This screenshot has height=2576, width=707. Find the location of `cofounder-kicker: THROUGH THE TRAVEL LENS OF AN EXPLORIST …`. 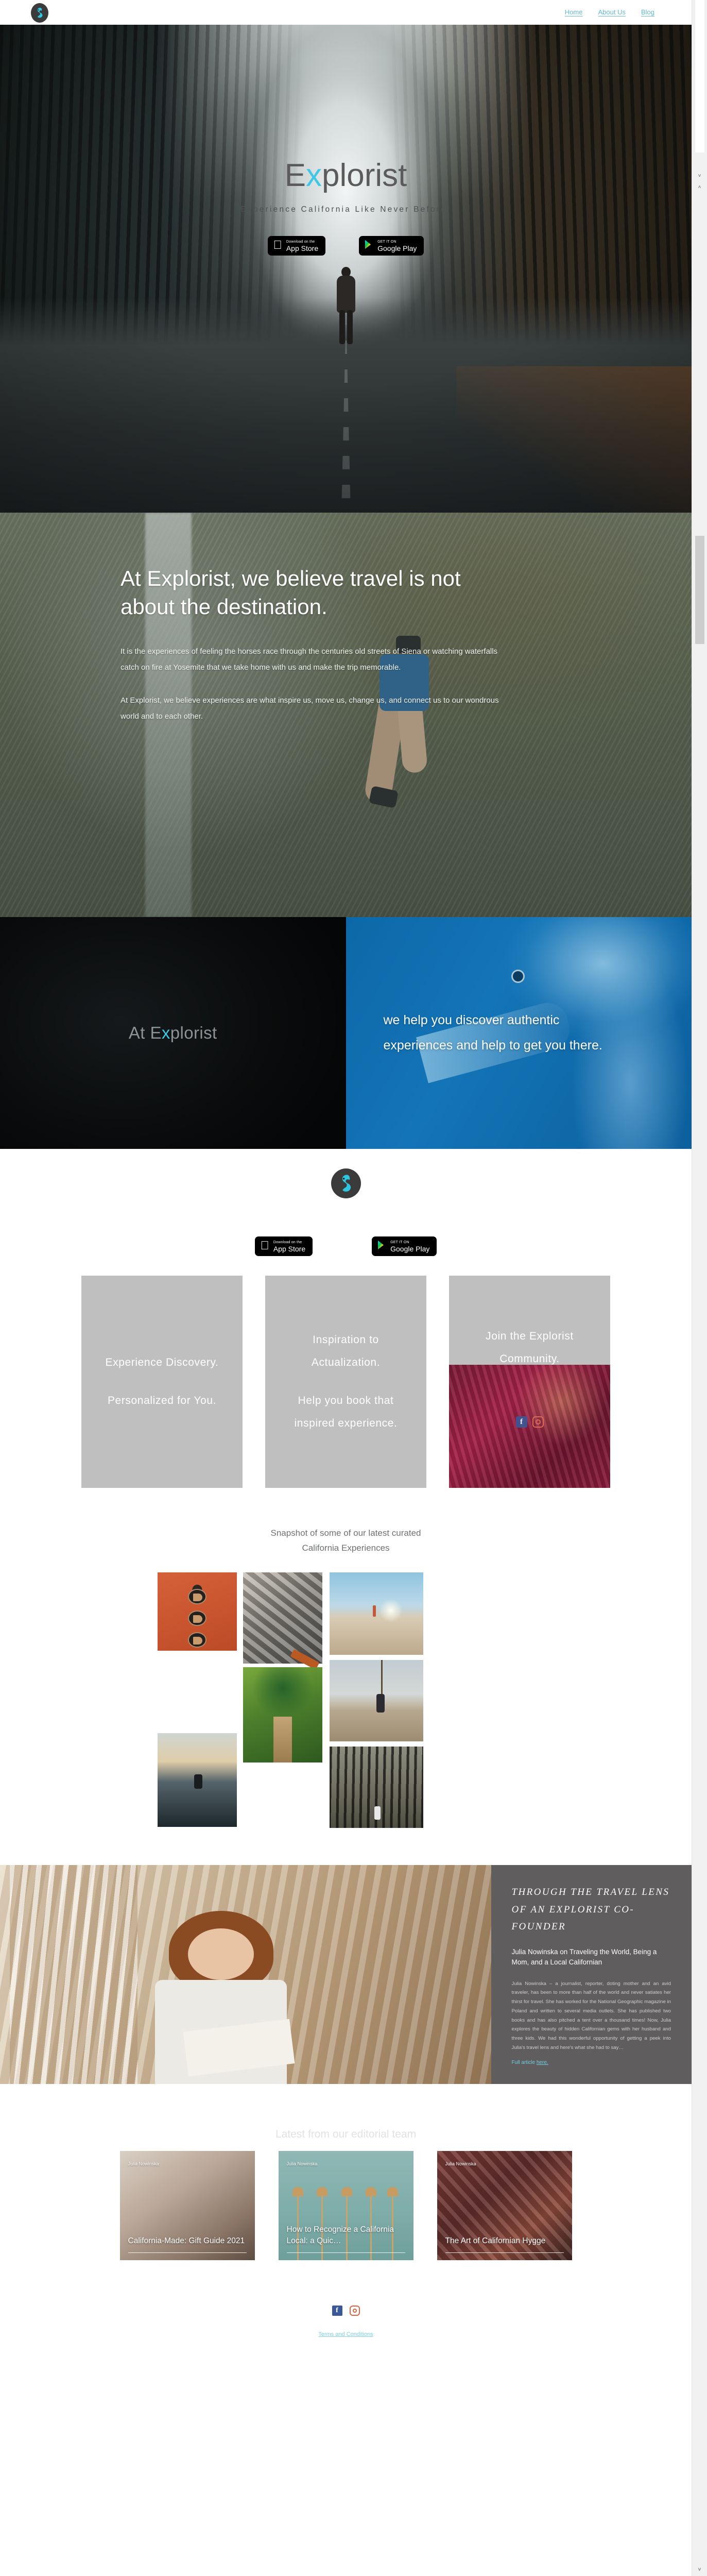

cofounder-kicker: THROUGH THE TRAVEL LENS OF AN EXPLORIST … is located at coordinates (590, 1909).